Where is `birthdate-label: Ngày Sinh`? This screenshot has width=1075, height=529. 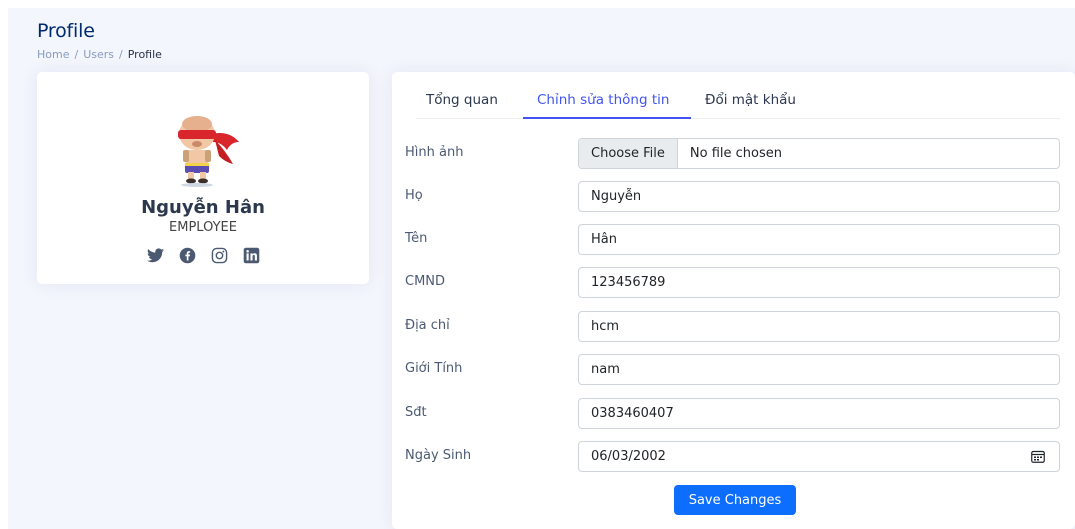 birthdate-label: Ngày Sinh is located at coordinates (438, 455).